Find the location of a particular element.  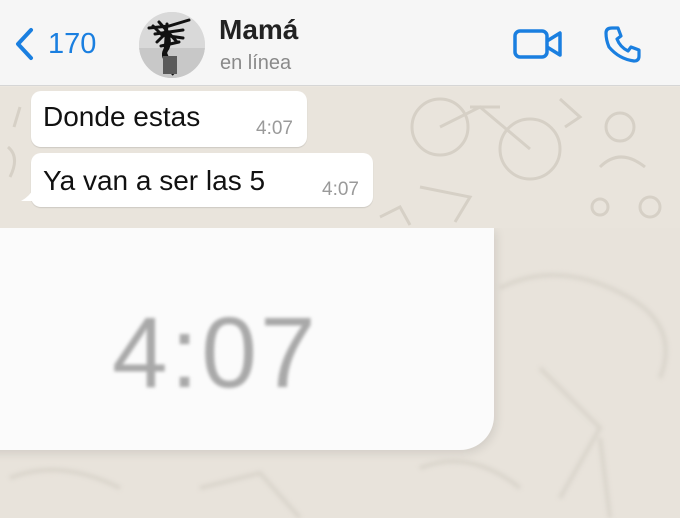

chevron-left-icon is located at coordinates (24, 44).